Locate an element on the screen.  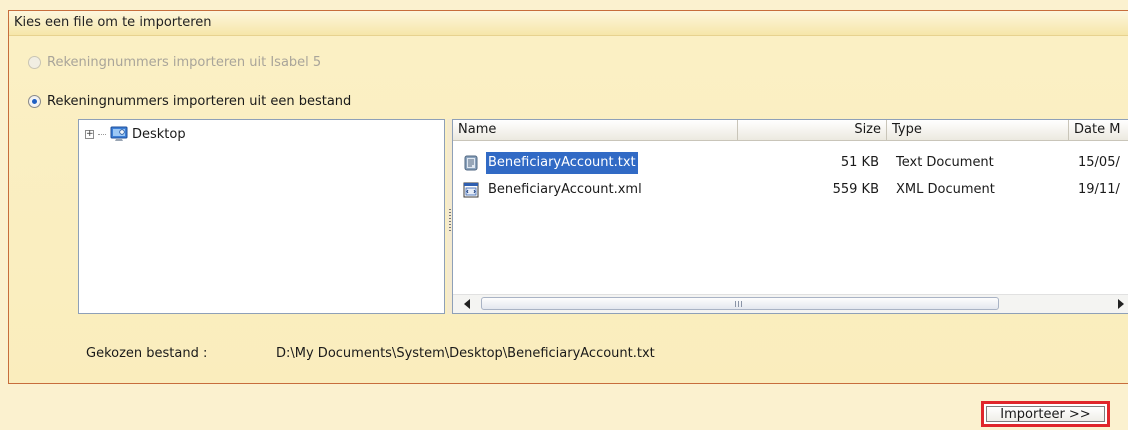
file-type: Text Document is located at coordinates (945, 162).